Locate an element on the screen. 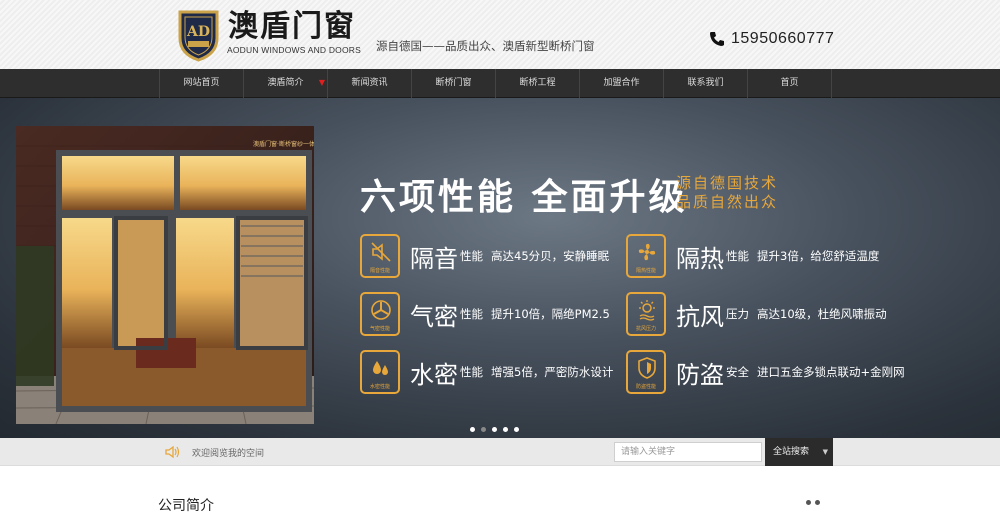 This screenshot has width=1000, height=515. nav-item-home: 网站首页 is located at coordinates (202, 83).